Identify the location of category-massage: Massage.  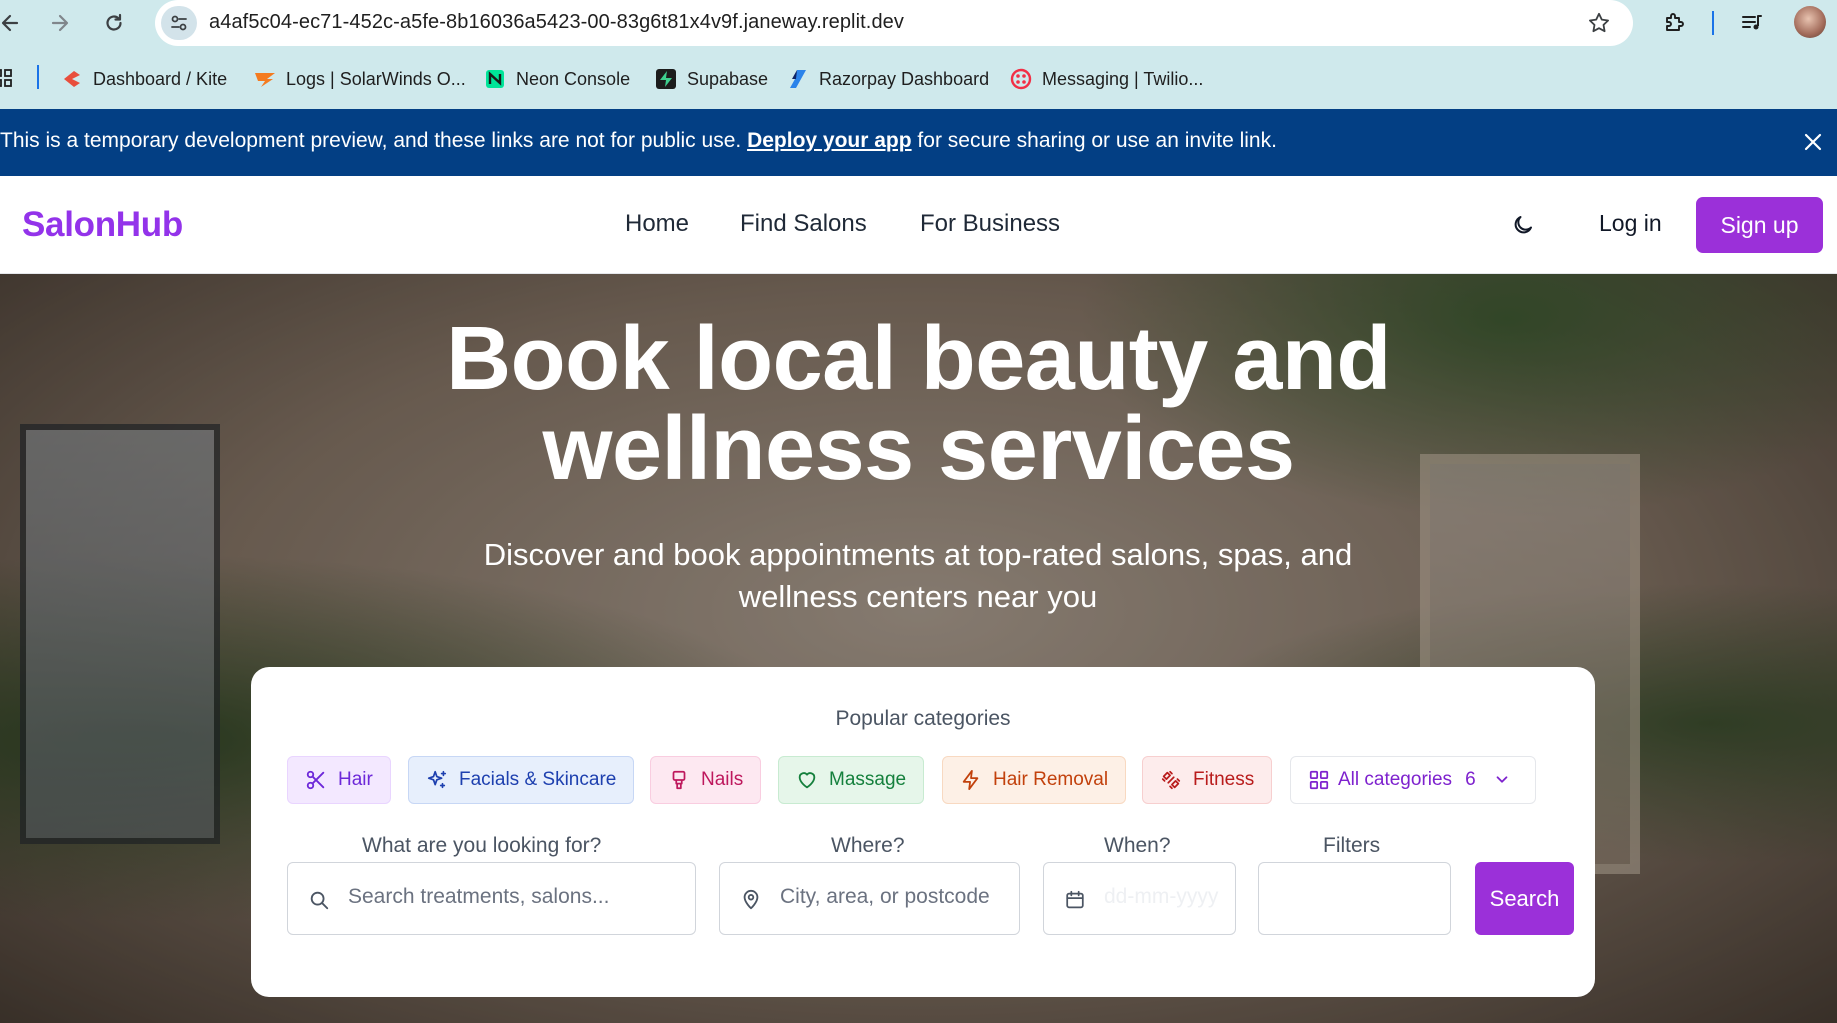
(851, 780).